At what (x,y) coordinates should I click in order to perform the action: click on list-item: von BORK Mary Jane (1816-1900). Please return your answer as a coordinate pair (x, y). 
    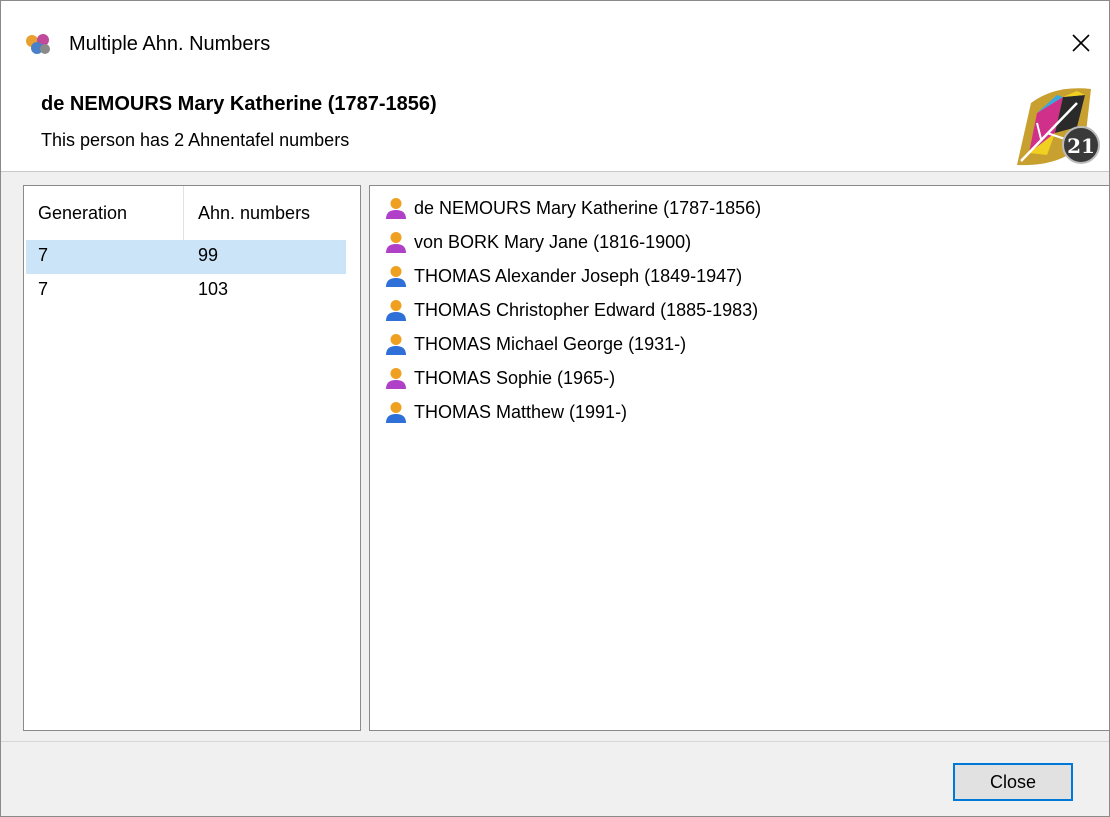
    Looking at the image, I should click on (537, 242).